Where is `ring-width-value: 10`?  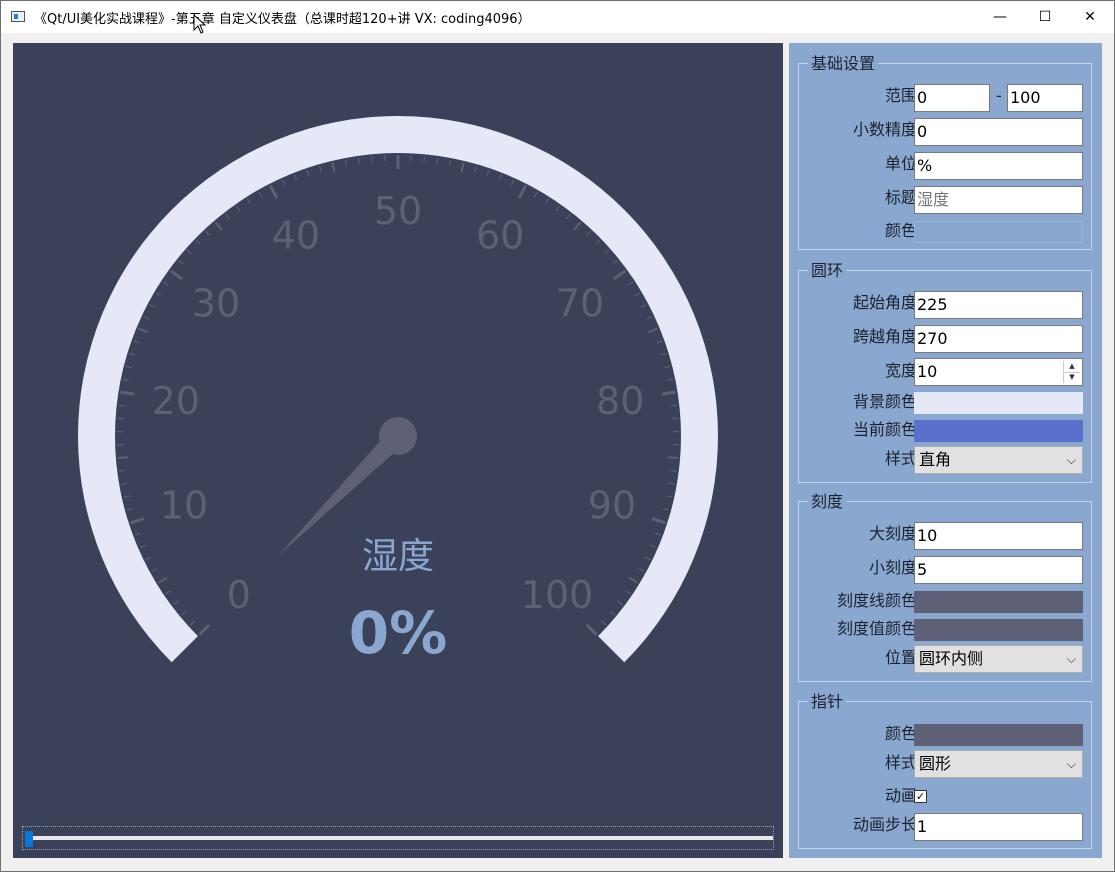
ring-width-value: 10 is located at coordinates (927, 371).